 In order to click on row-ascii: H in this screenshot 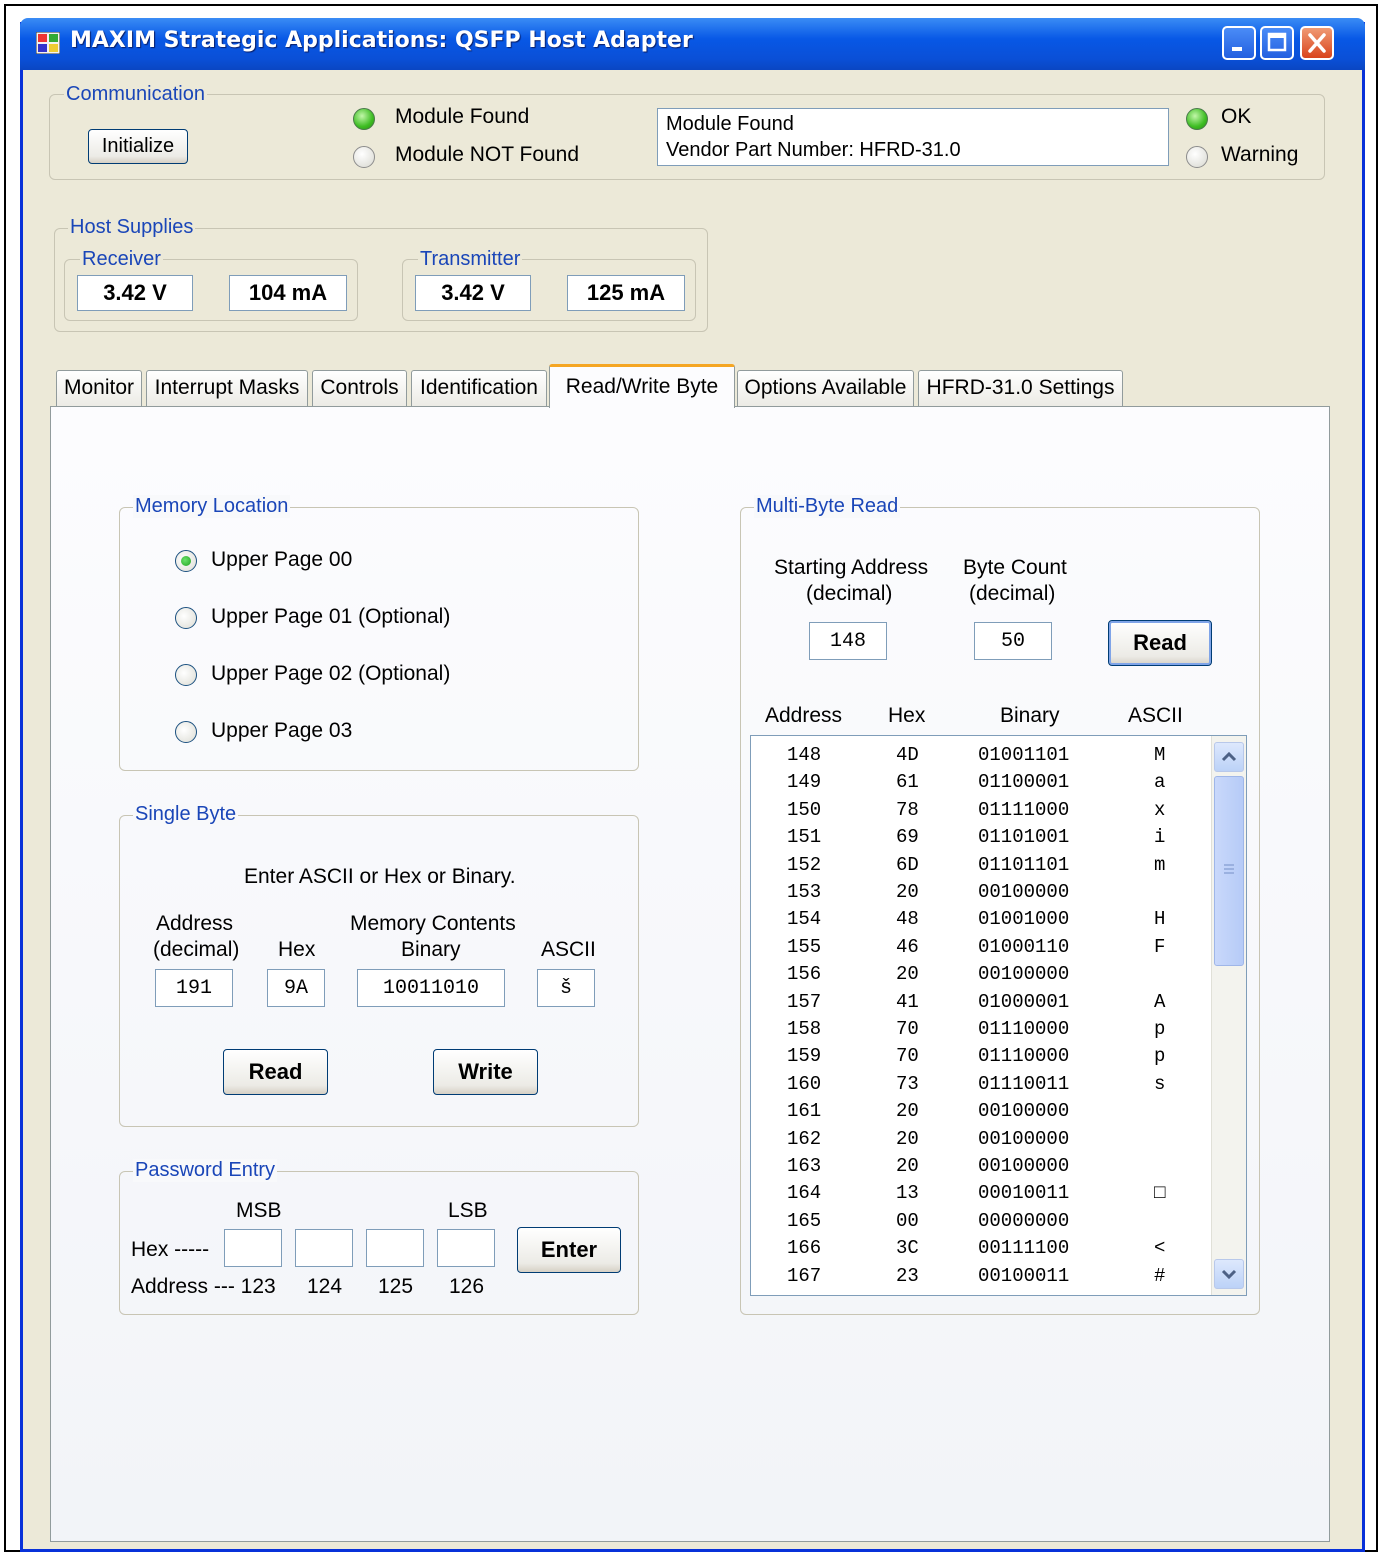, I will do `click(1160, 919)`.